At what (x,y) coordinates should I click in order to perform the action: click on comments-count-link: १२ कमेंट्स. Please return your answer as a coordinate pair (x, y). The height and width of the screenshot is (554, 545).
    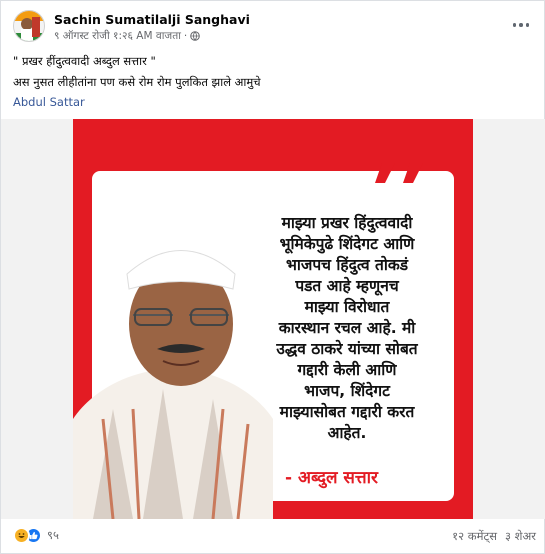
    Looking at the image, I should click on (474, 536).